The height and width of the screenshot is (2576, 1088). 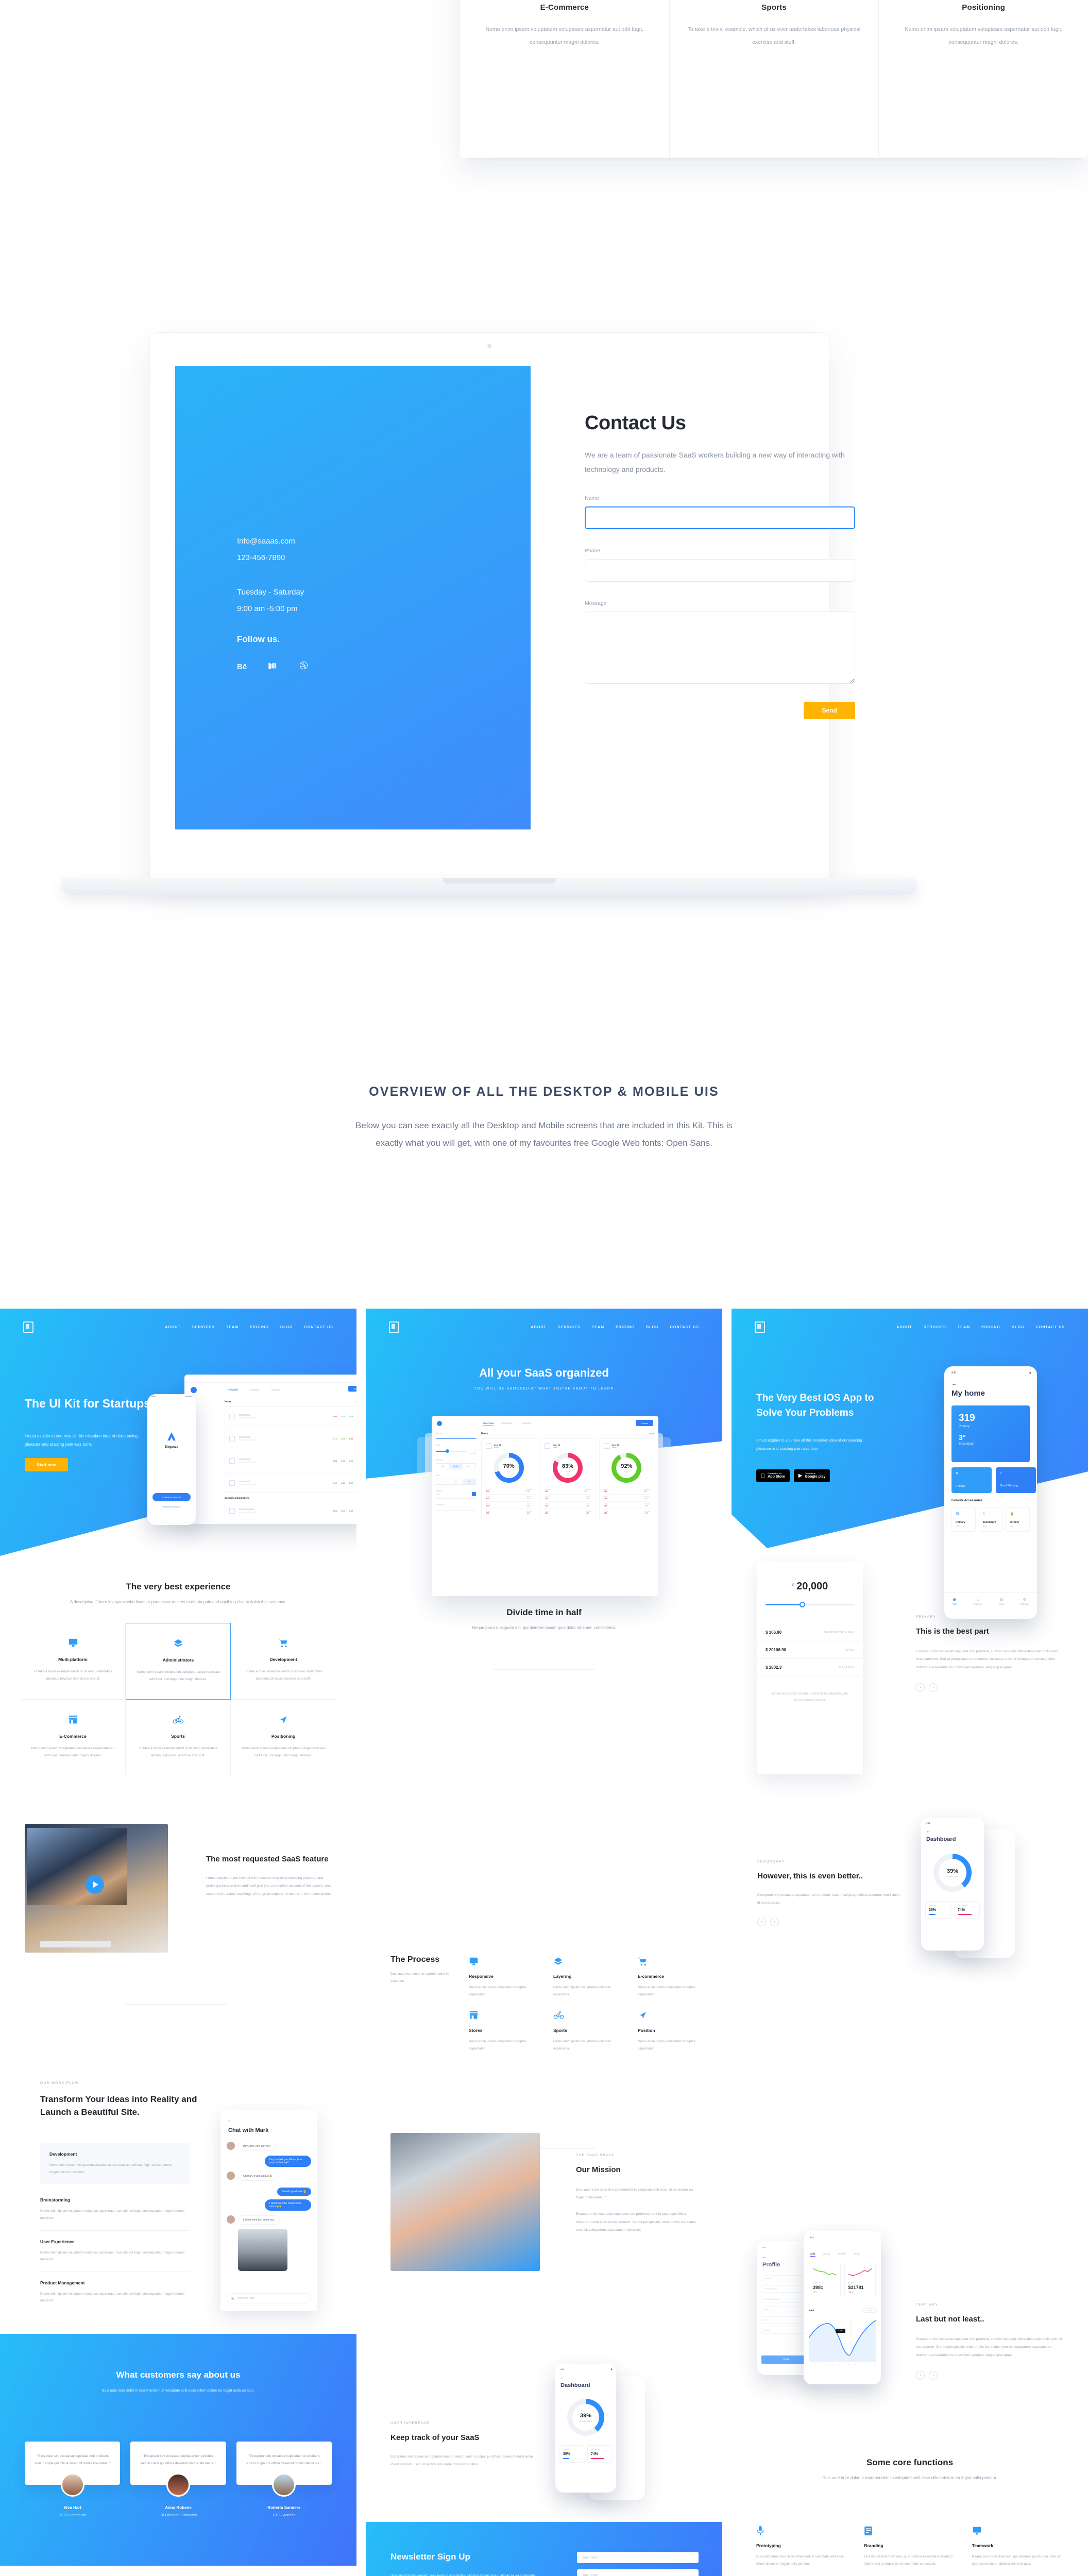 I want to click on chat-input: ▣ Type your reply, so click(x=269, y=2298).